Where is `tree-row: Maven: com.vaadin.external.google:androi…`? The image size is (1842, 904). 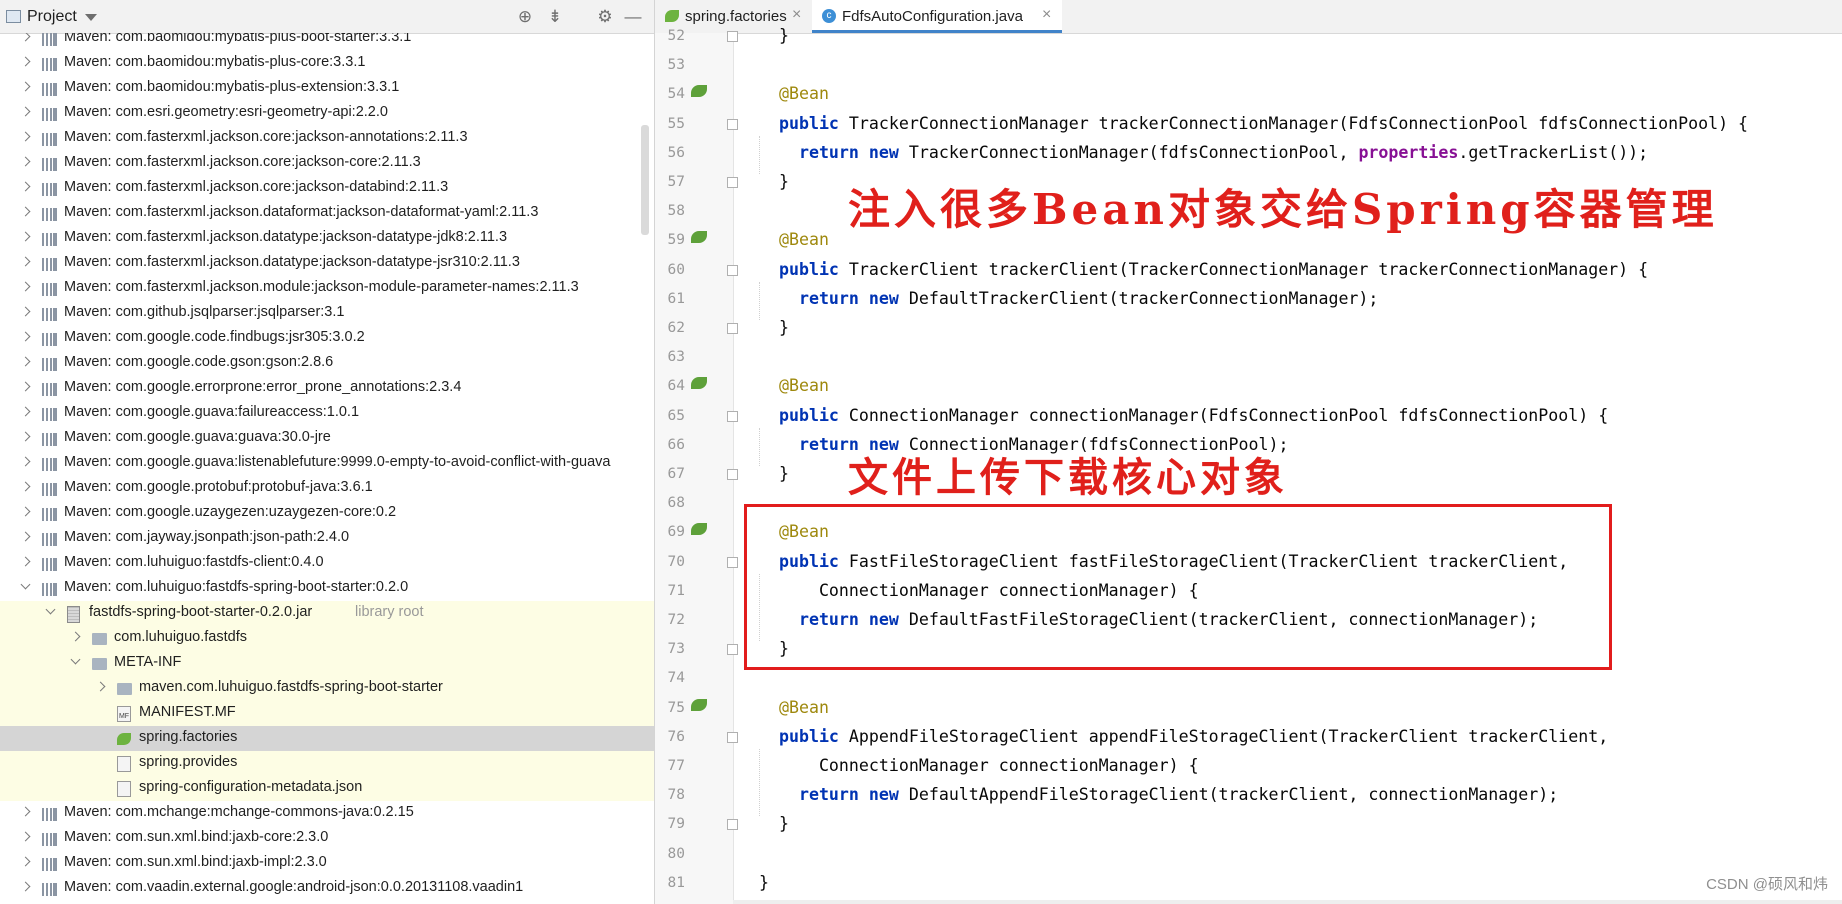
tree-row: Maven: com.vaadin.external.google:androi… is located at coordinates (327, 888).